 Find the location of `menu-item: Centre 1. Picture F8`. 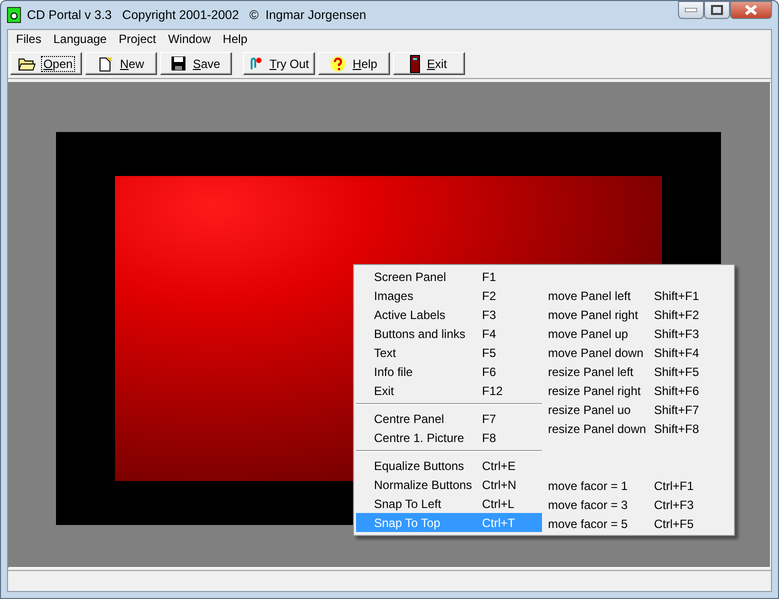

menu-item: Centre 1. Picture F8 is located at coordinates (449, 437).